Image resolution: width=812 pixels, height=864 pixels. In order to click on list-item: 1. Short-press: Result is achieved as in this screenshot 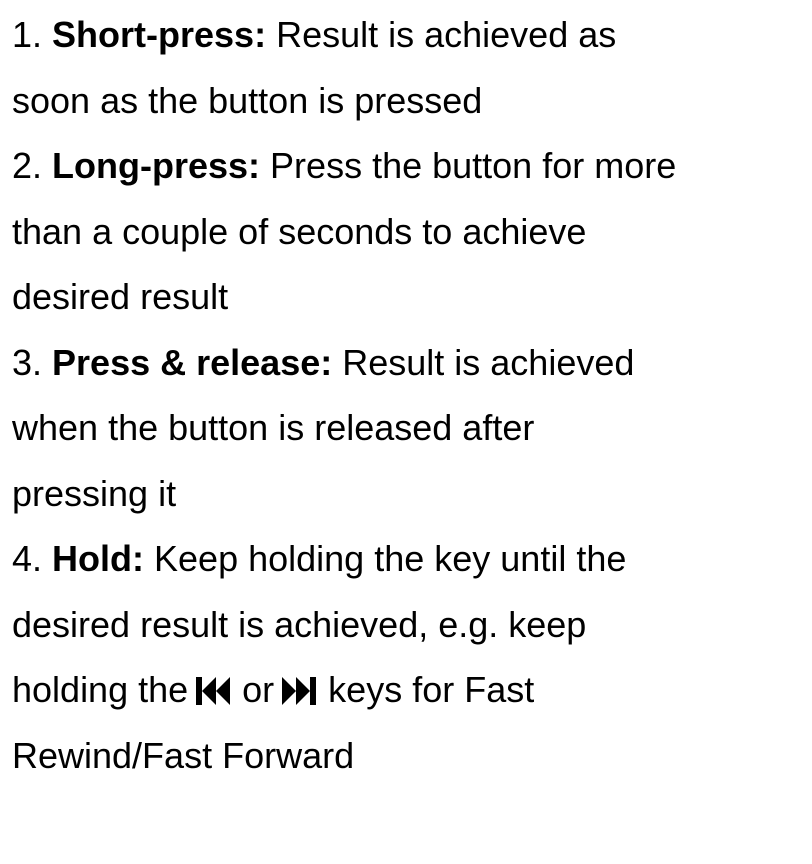, I will do `click(407, 35)`.